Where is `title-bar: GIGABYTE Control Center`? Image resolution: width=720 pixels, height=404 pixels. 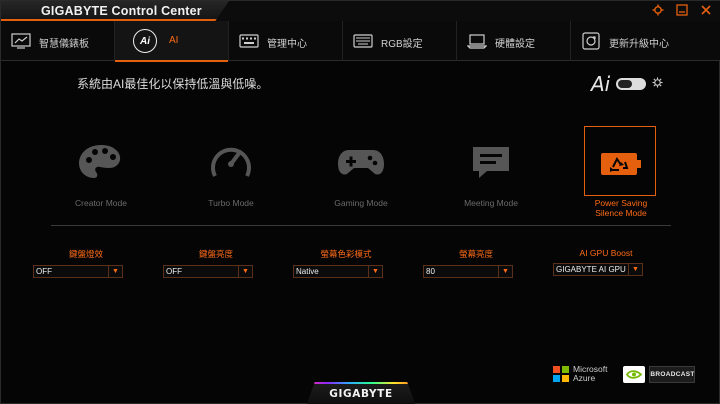 title-bar: GIGABYTE Control Center is located at coordinates (360, 12).